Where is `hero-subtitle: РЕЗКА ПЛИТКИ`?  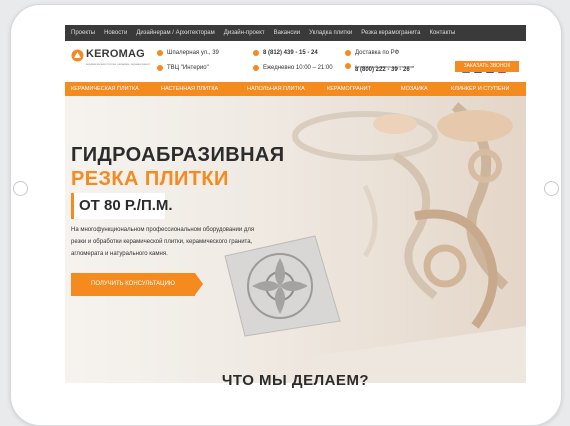
hero-subtitle: РЕЗКА ПЛИТКИ is located at coordinates (150, 179).